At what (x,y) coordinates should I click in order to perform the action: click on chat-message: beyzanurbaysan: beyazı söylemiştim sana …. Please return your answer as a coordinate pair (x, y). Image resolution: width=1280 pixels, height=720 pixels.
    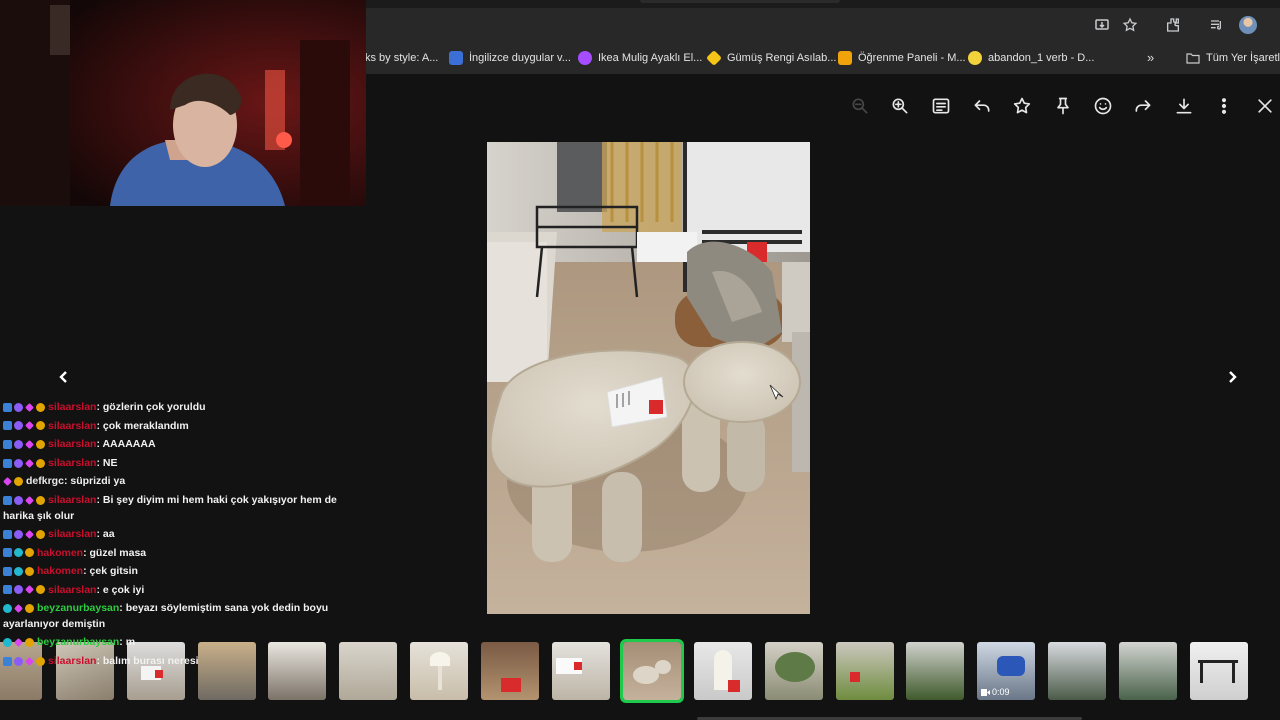
    Looking at the image, I should click on (181, 616).